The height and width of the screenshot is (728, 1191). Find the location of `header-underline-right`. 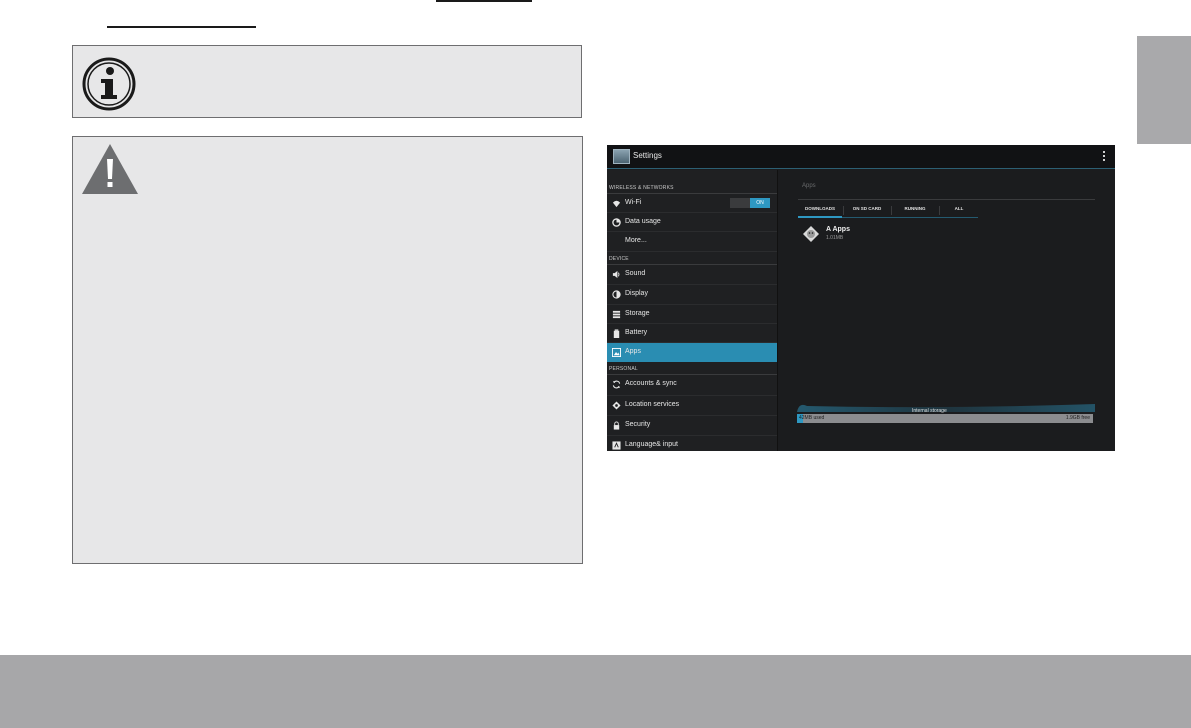

header-underline-right is located at coordinates (484, 1).